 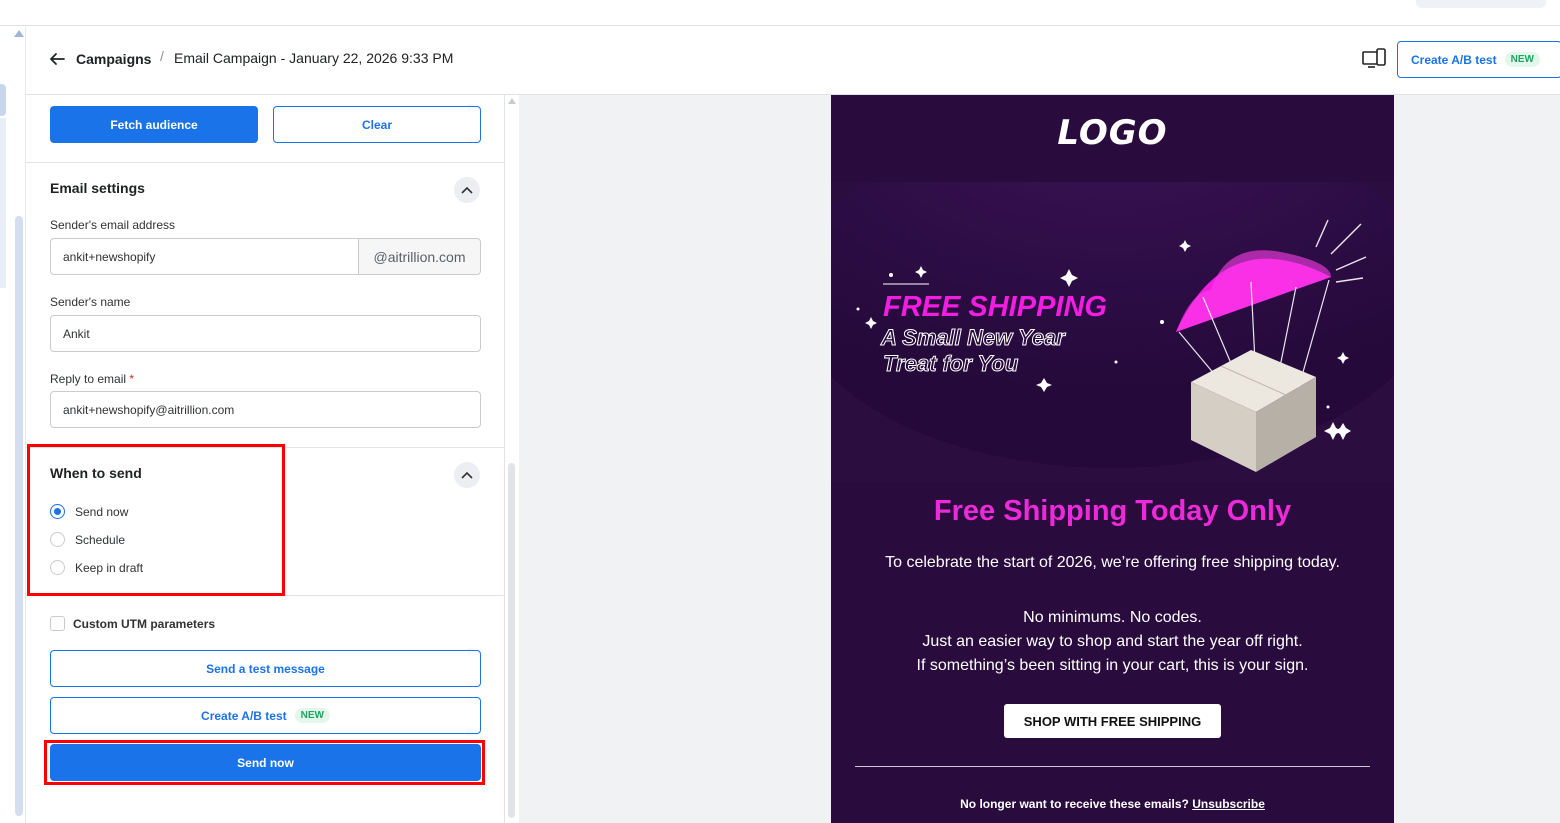 What do you see at coordinates (13, 424) in the screenshot?
I see `left-rail` at bounding box center [13, 424].